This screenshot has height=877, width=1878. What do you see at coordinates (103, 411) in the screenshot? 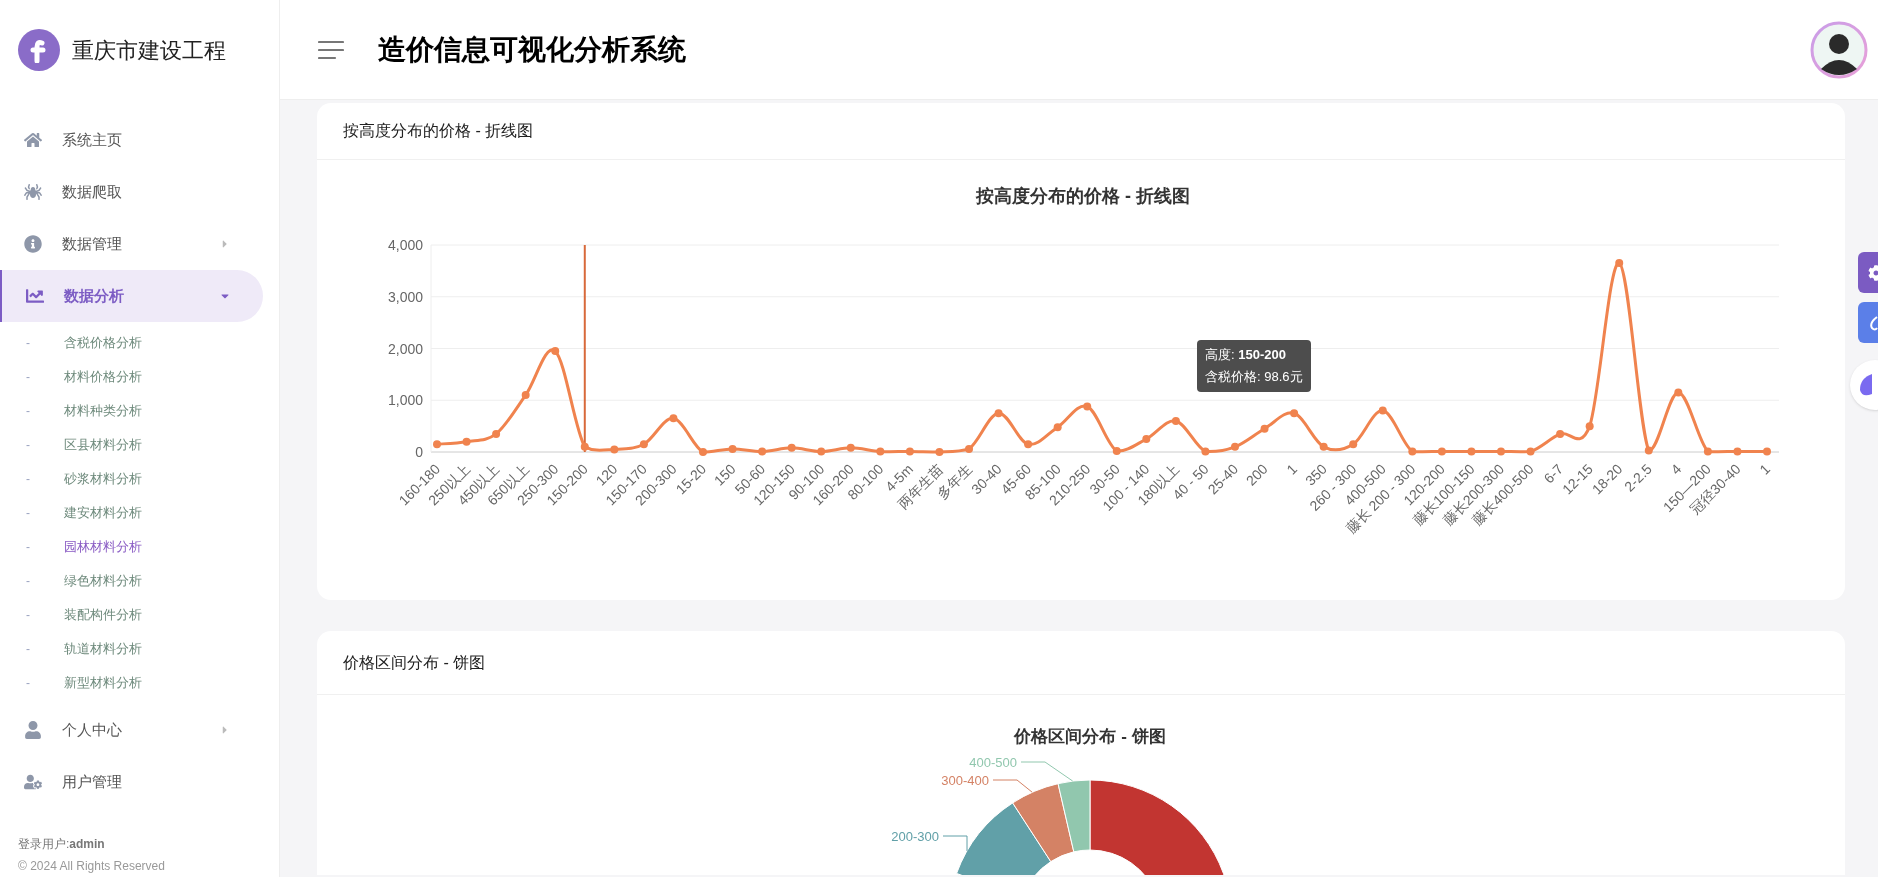
I see `submenu-item: 材料种类分析` at bounding box center [103, 411].